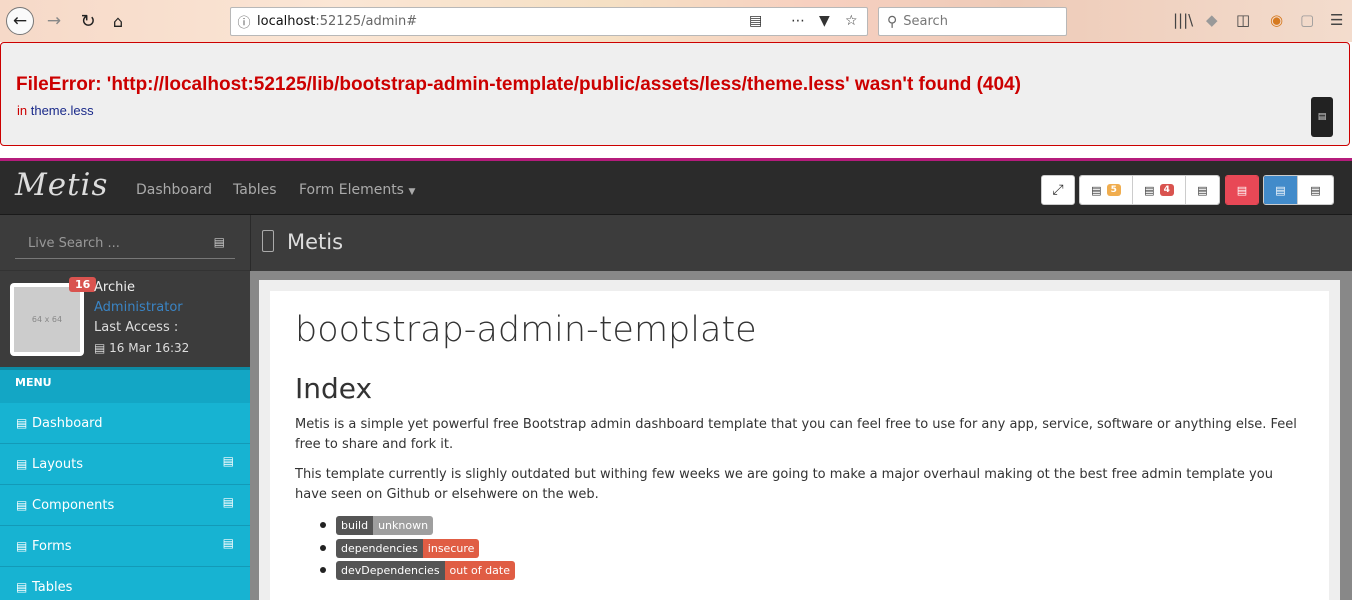 Image resolution: width=1352 pixels, height=600 pixels. I want to click on sidebar-item-forms: ▤ Forms ▤, so click(125, 546).